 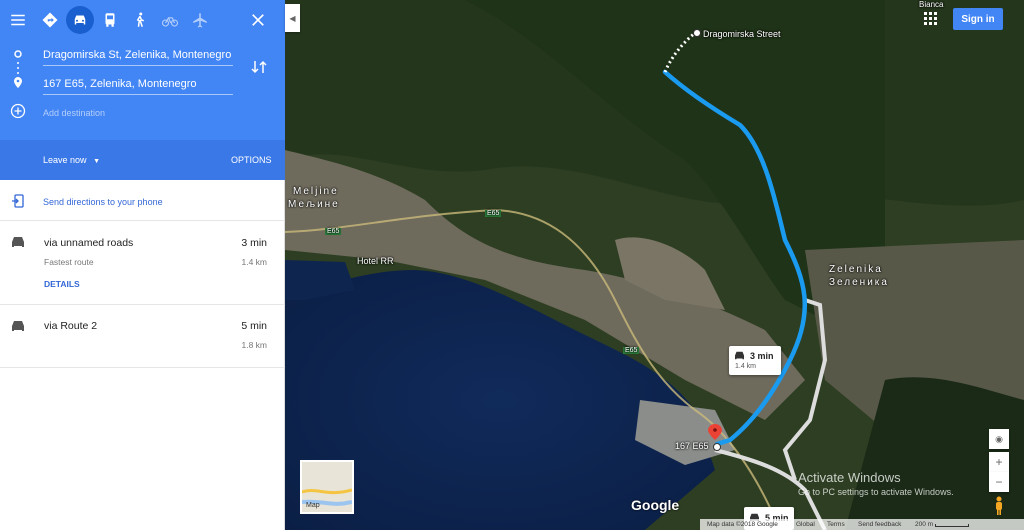 I want to click on send-directions-link: Send directions to your phone, so click(x=103, y=202).